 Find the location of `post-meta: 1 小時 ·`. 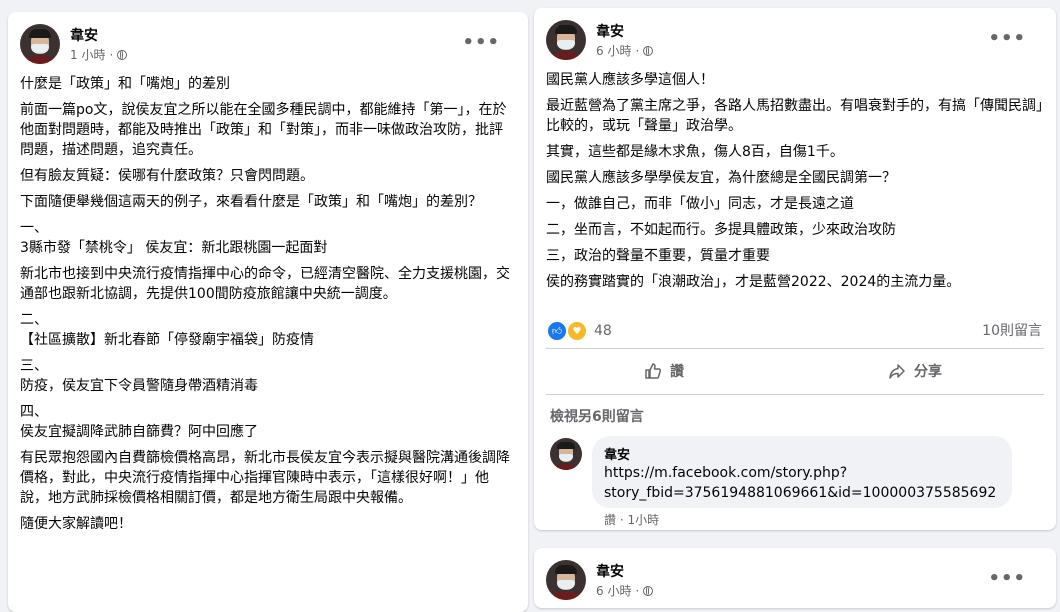

post-meta: 1 小時 · is located at coordinates (99, 54).